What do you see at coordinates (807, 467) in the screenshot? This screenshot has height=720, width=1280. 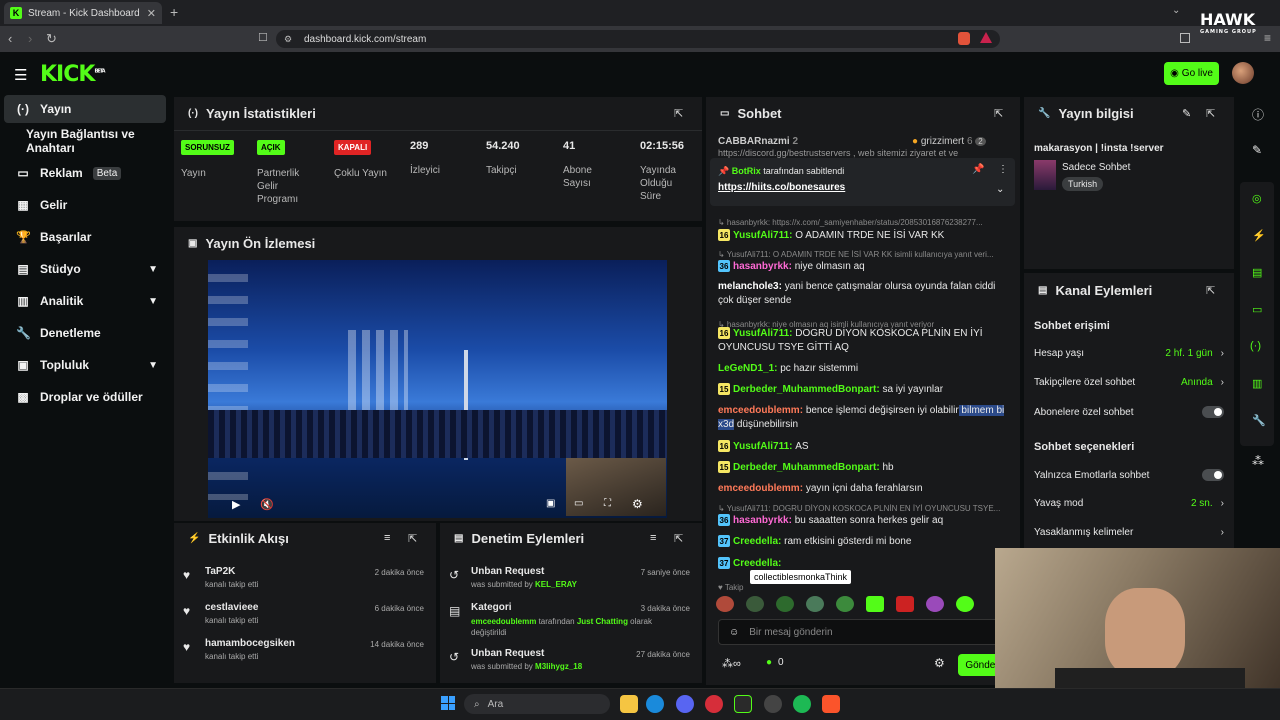 I see `chat-username: Derbeder_MuhammedBonpart:` at bounding box center [807, 467].